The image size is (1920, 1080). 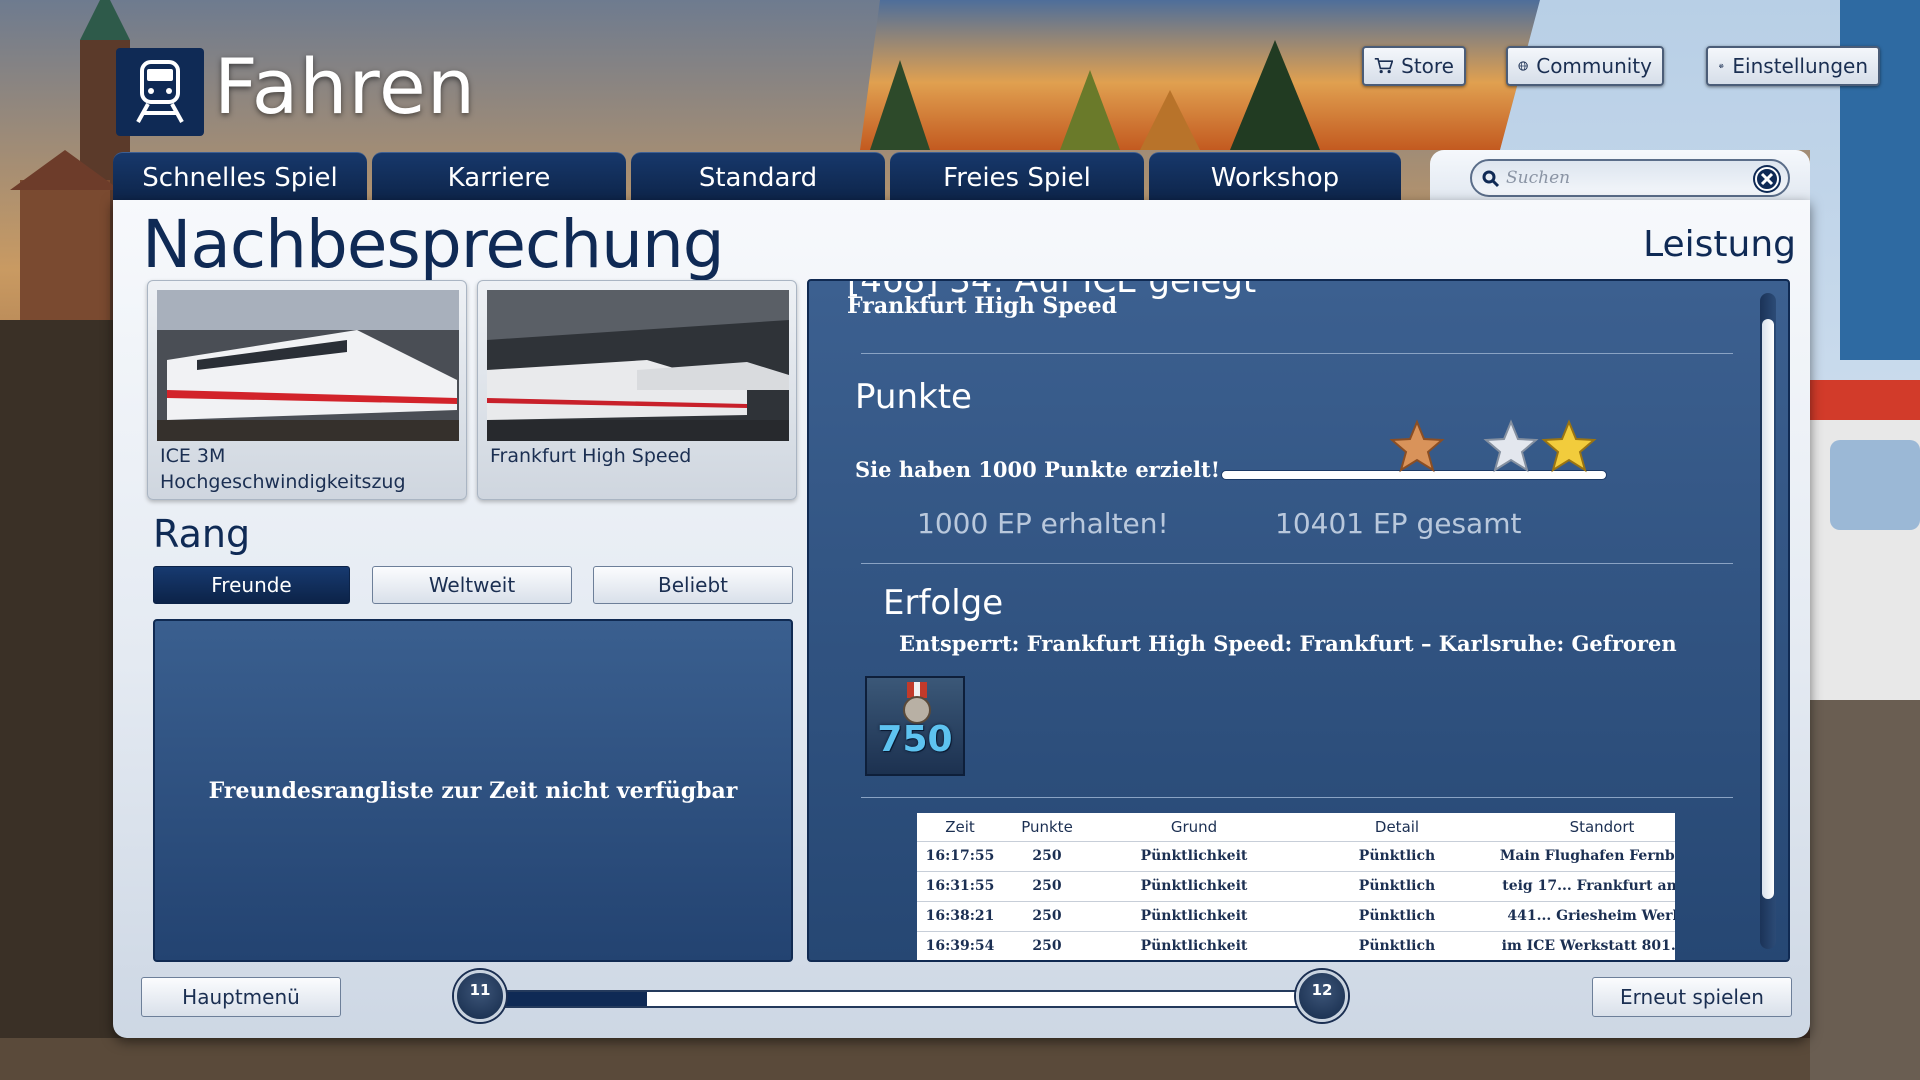 I want to click on settings-button: Einstellungen, so click(x=1793, y=66).